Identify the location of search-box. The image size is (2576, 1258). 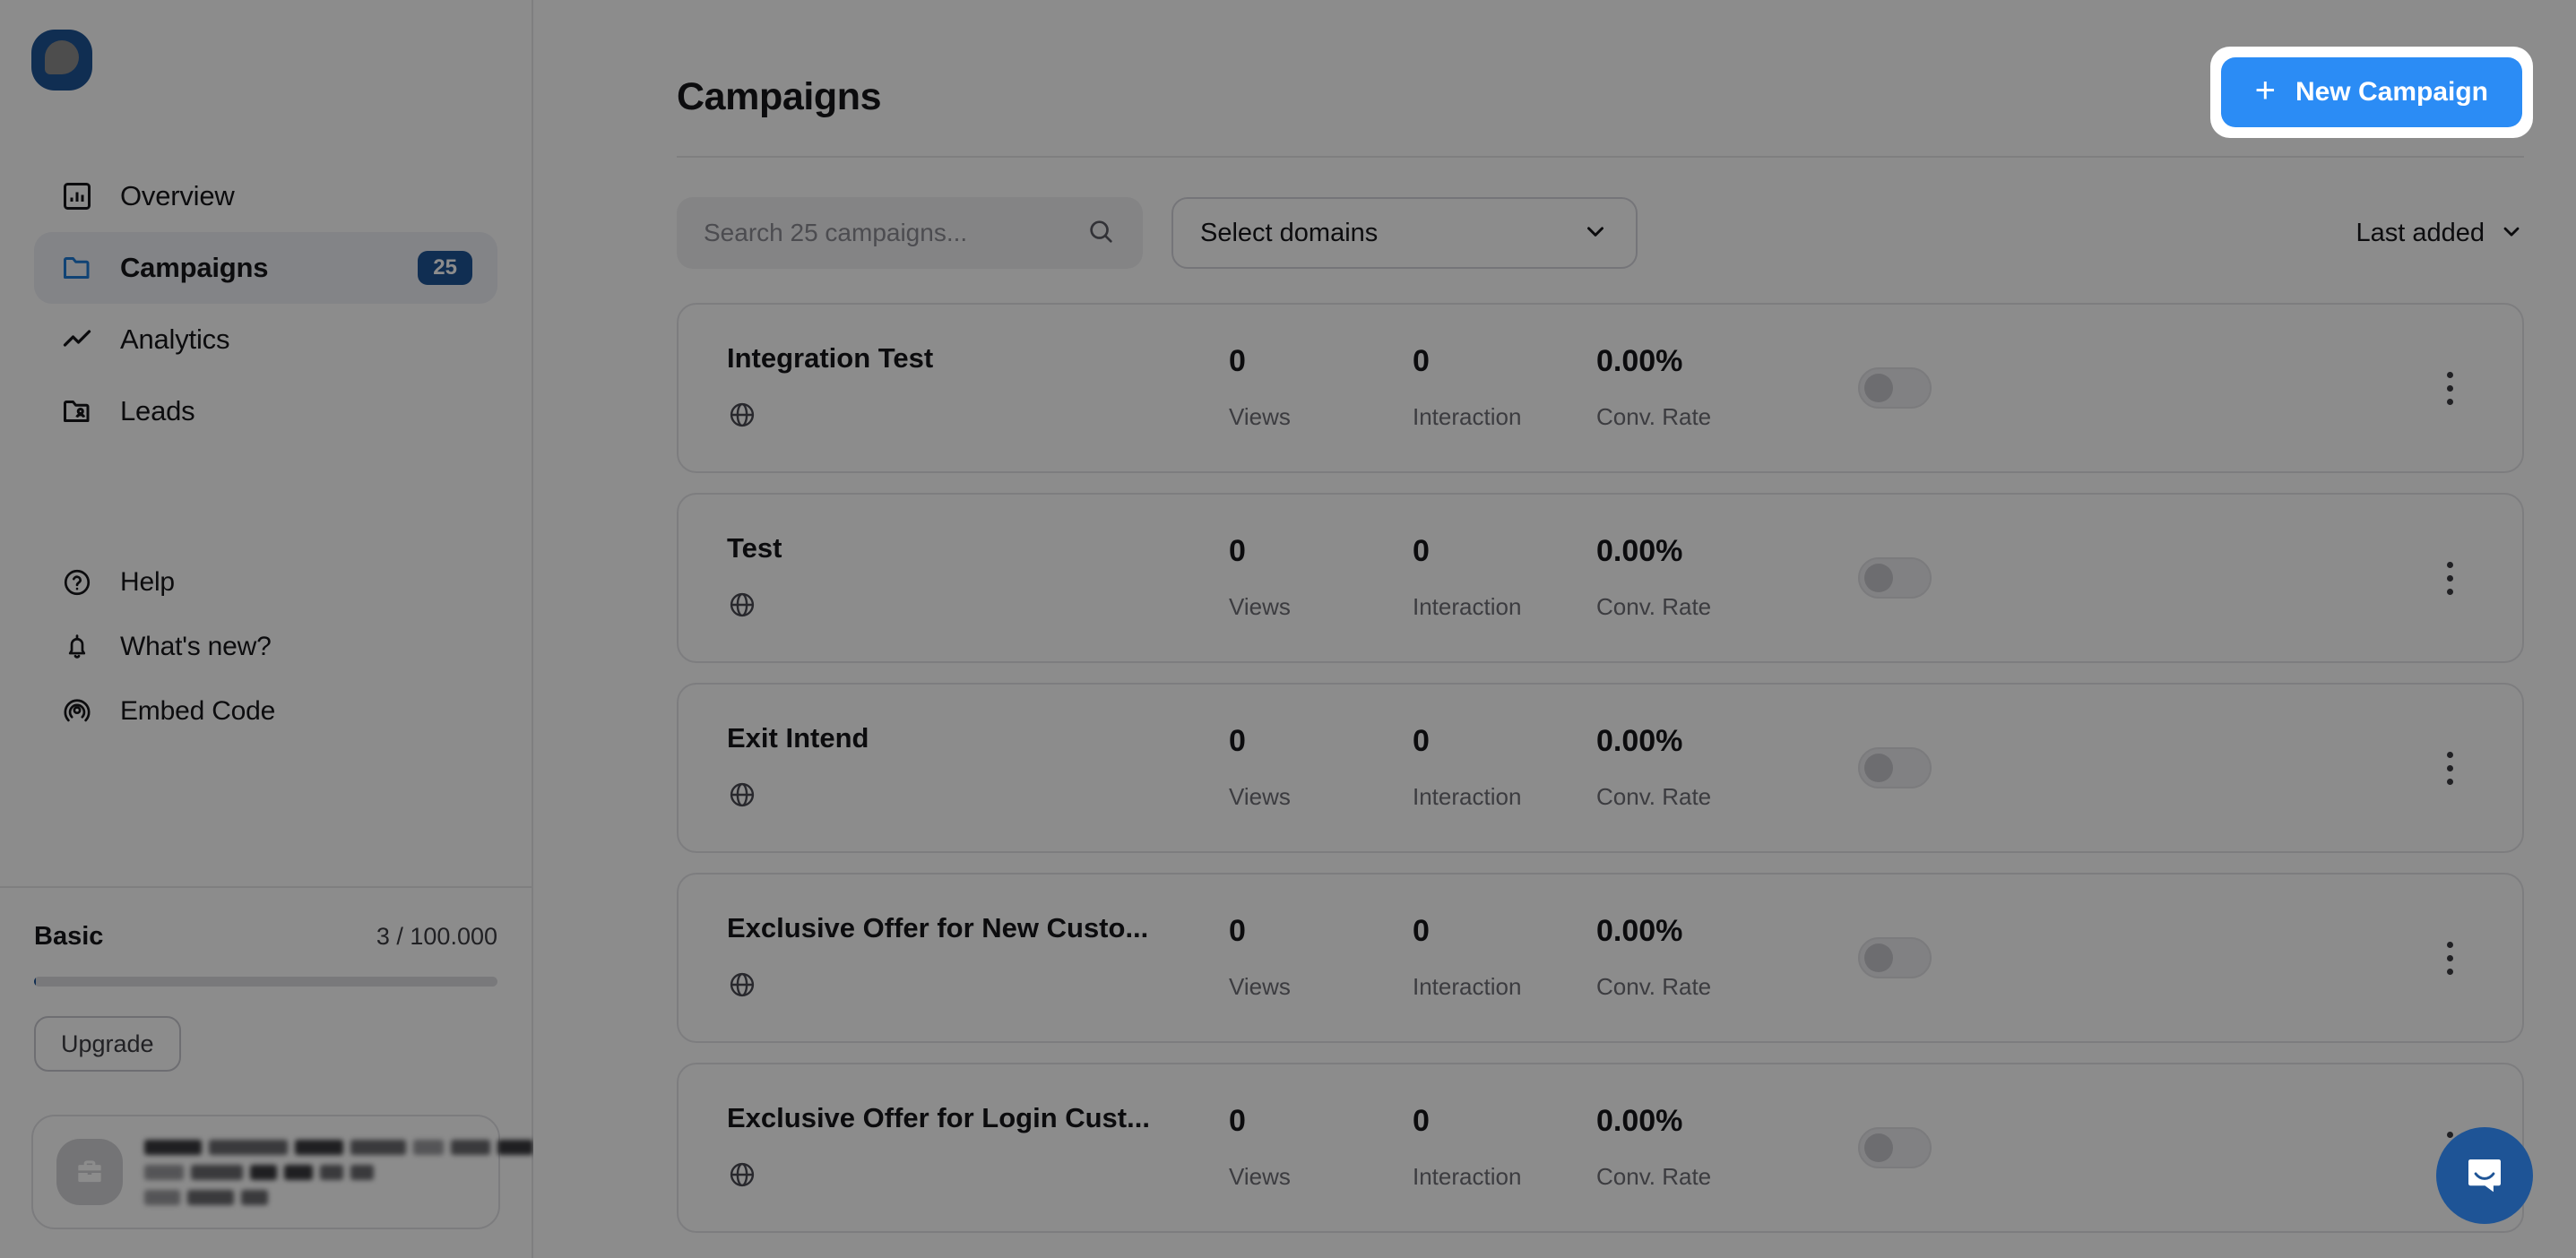
(910, 233).